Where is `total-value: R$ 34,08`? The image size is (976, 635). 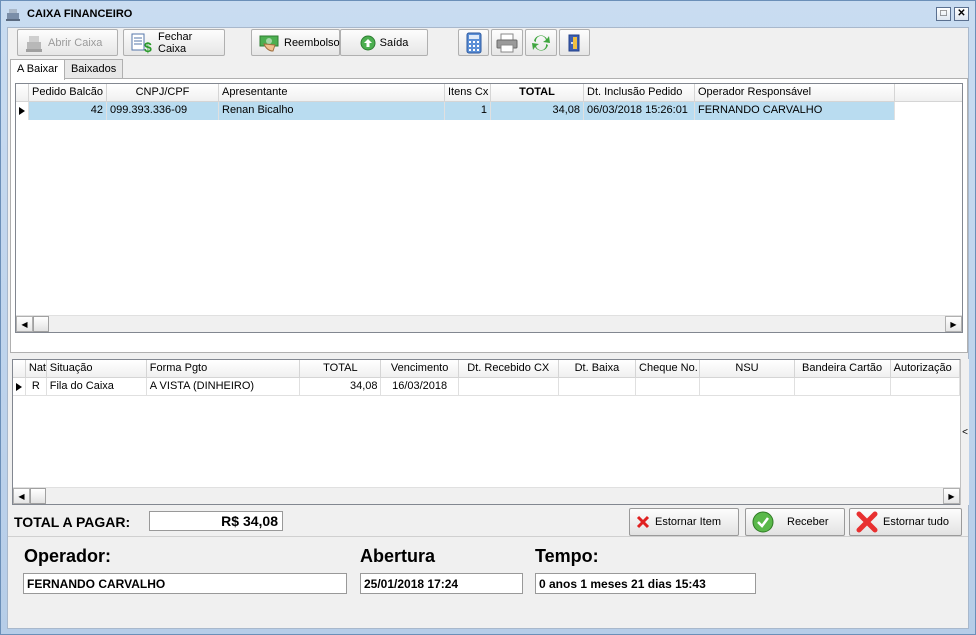
total-value: R$ 34,08 is located at coordinates (216, 521).